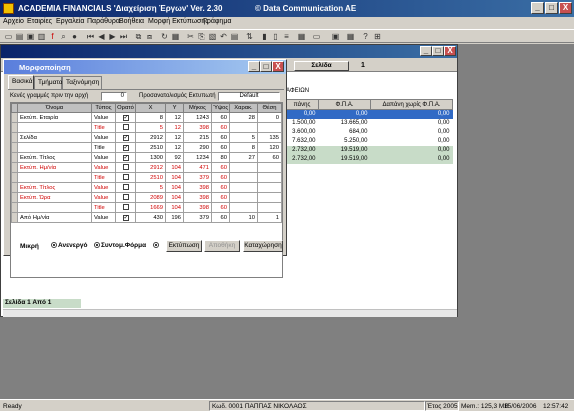 Image resolution: width=574 pixels, height=411 pixels. What do you see at coordinates (197, 157) in the screenshot?
I see `grid-cell-len: 1234` at bounding box center [197, 157].